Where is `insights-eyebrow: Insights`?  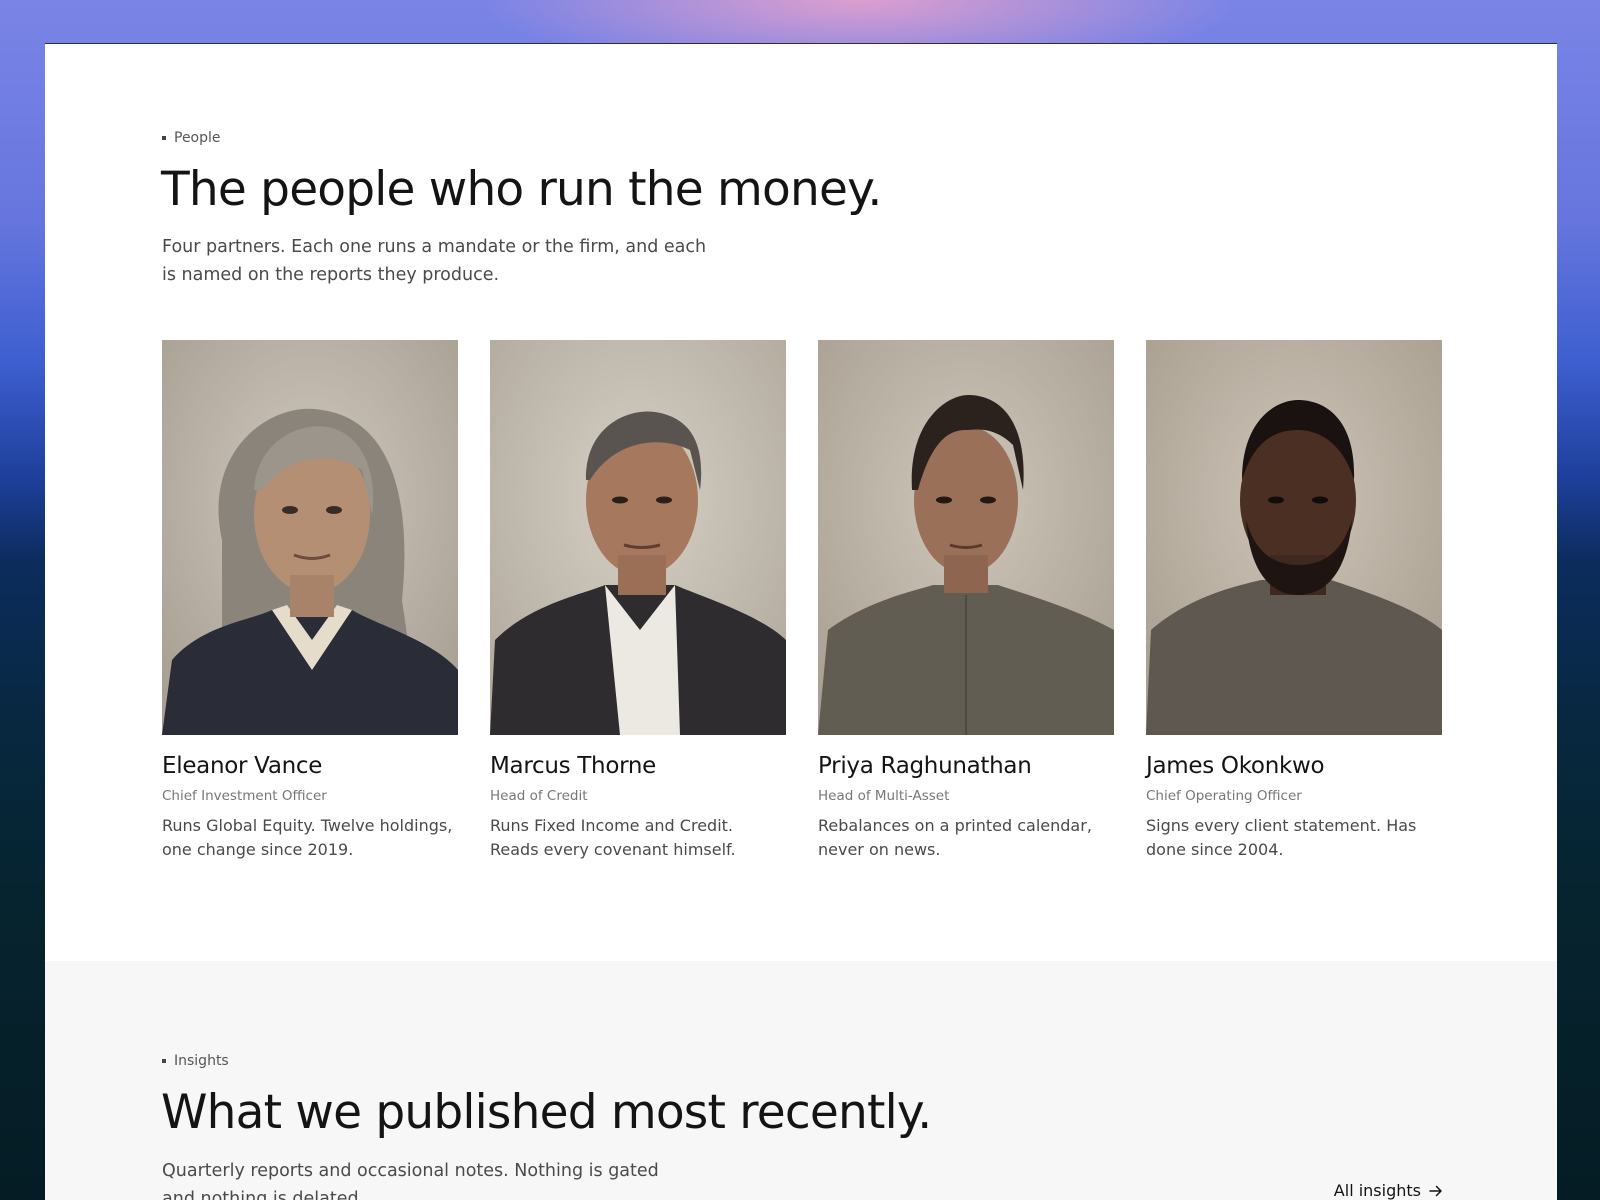 insights-eyebrow: Insights is located at coordinates (195, 1061).